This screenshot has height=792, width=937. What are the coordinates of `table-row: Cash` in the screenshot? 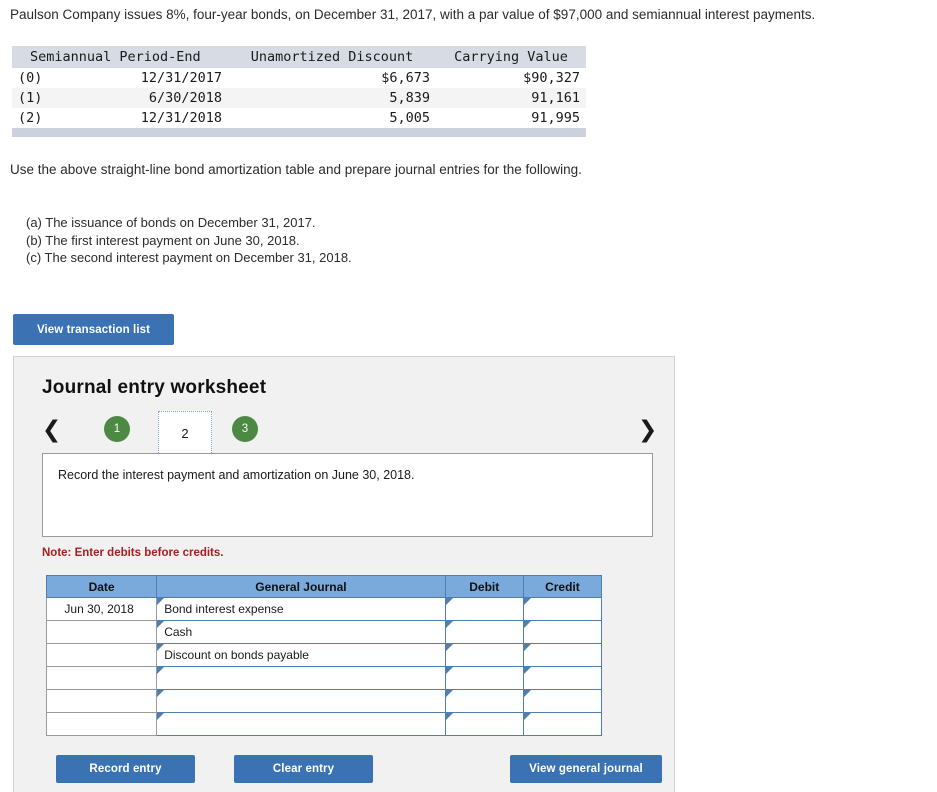 It's located at (324, 632).